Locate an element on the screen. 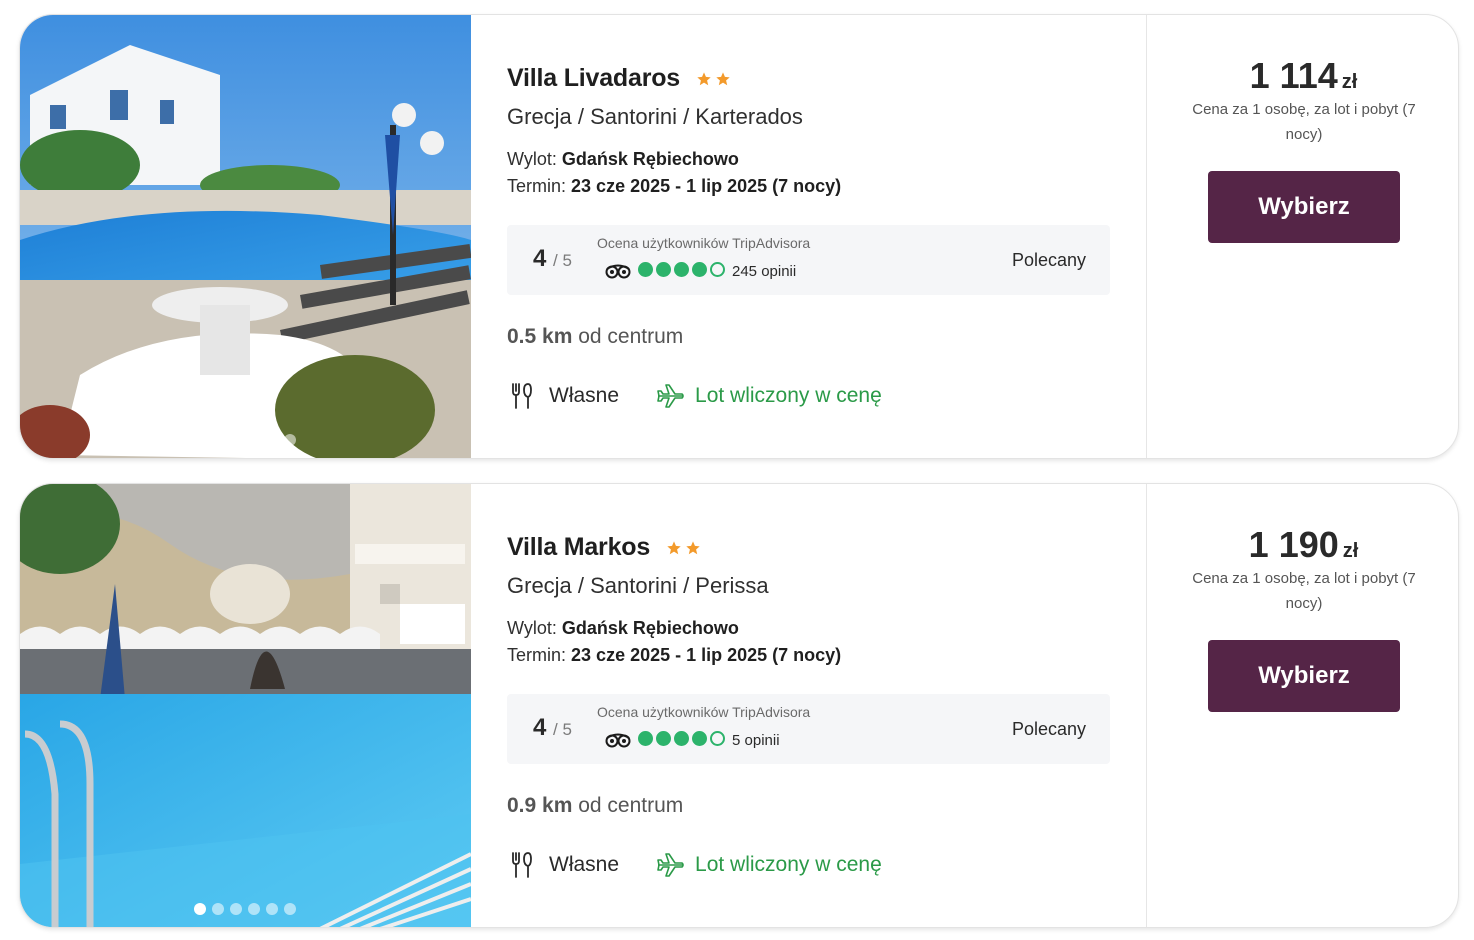  hotel-location: Grecja / Santorini / Perissa is located at coordinates (638, 585).